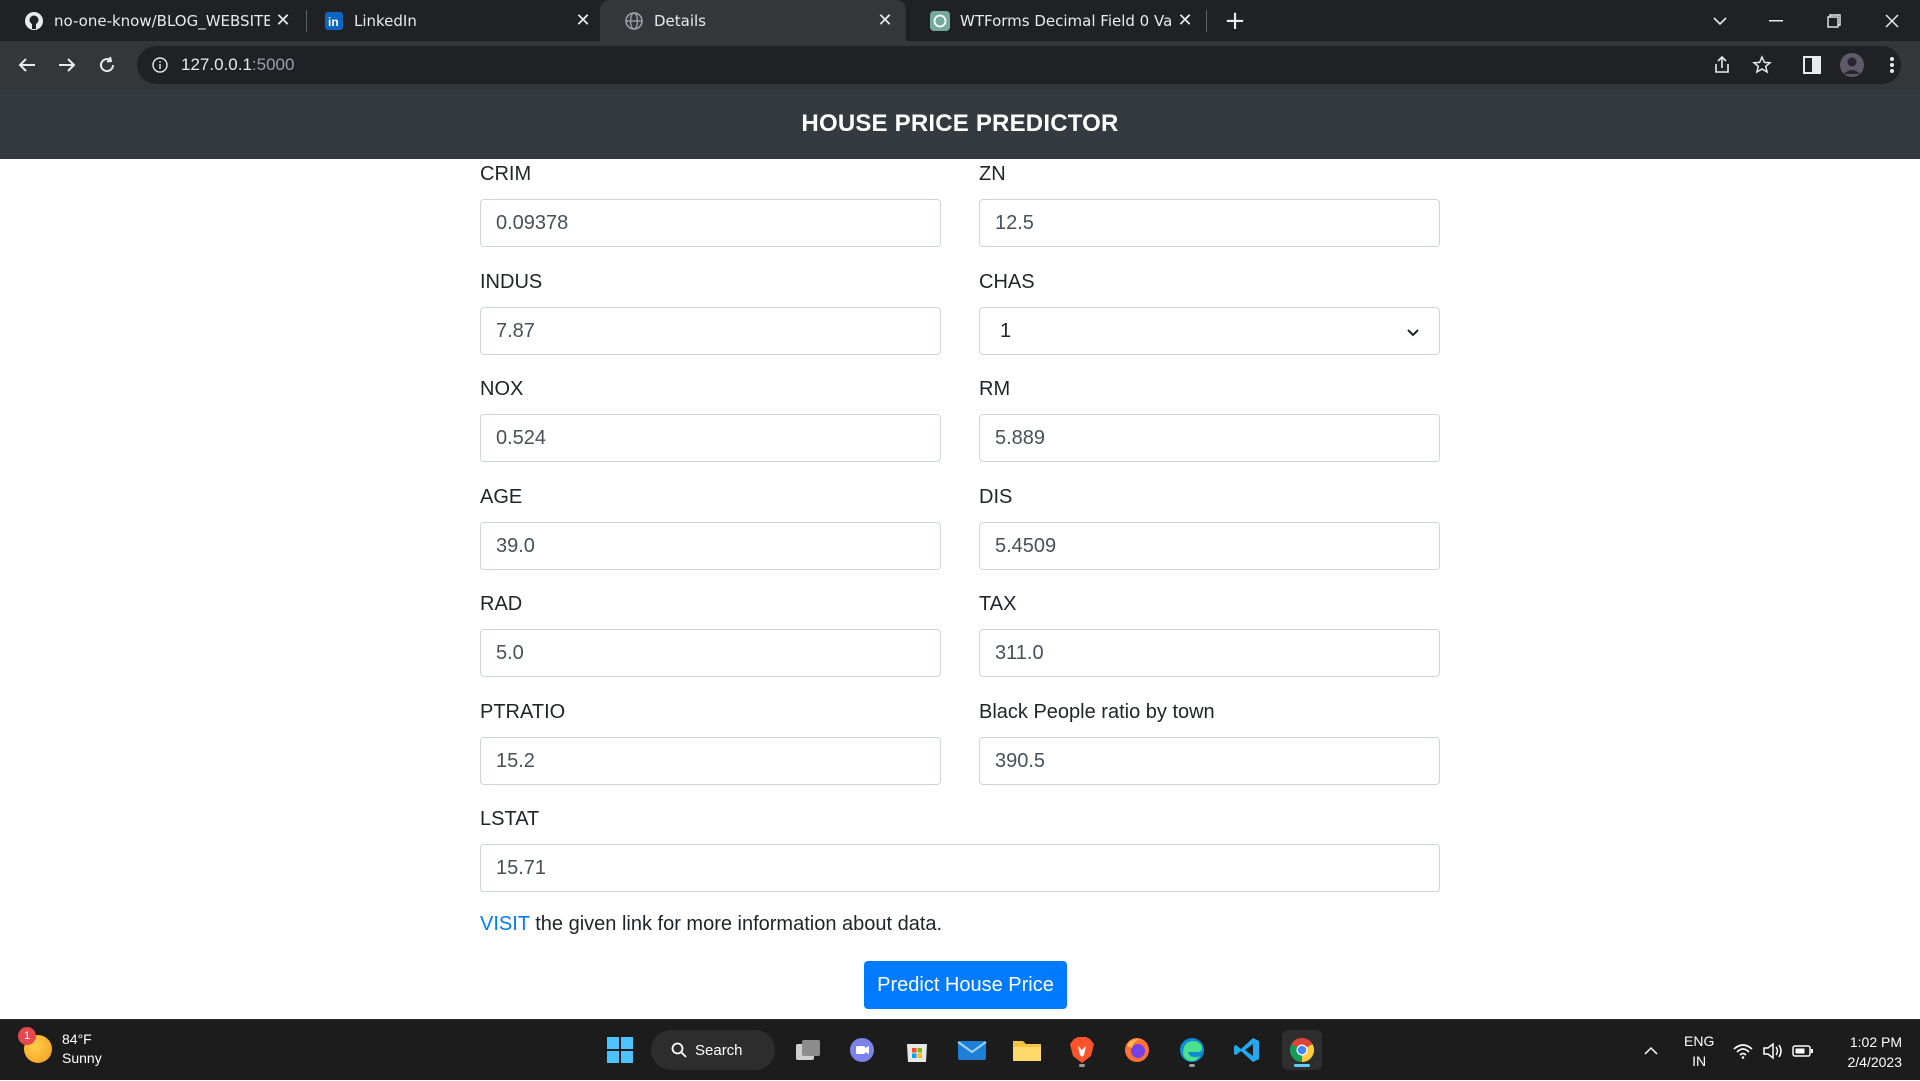 This screenshot has height=1081, width=1920. Describe the element at coordinates (502, 389) in the screenshot. I see `nox-label: NOX` at that location.